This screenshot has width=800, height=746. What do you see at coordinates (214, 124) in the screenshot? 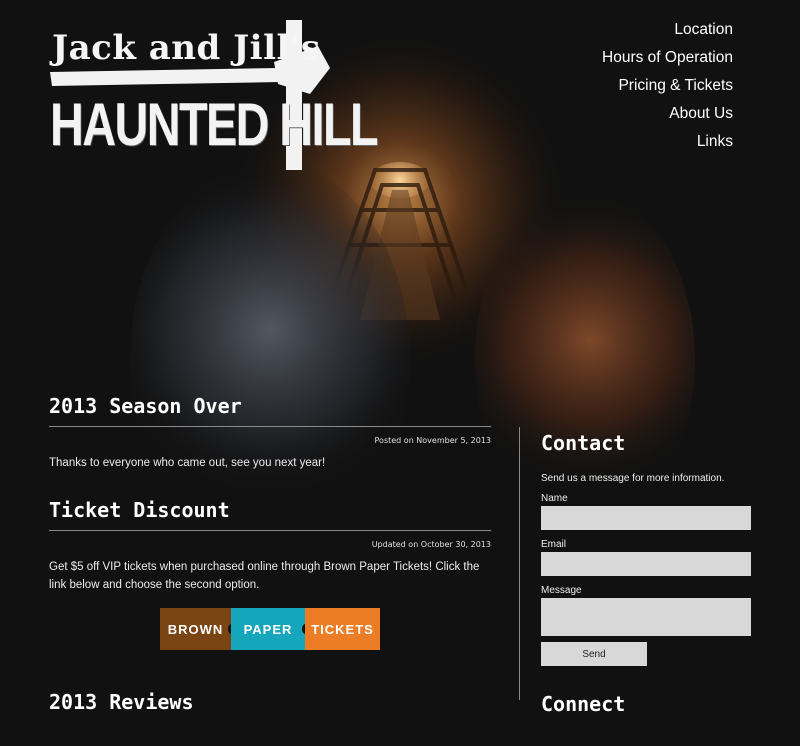
I see `logo-title-bottom: HAUNTED HILL` at bounding box center [214, 124].